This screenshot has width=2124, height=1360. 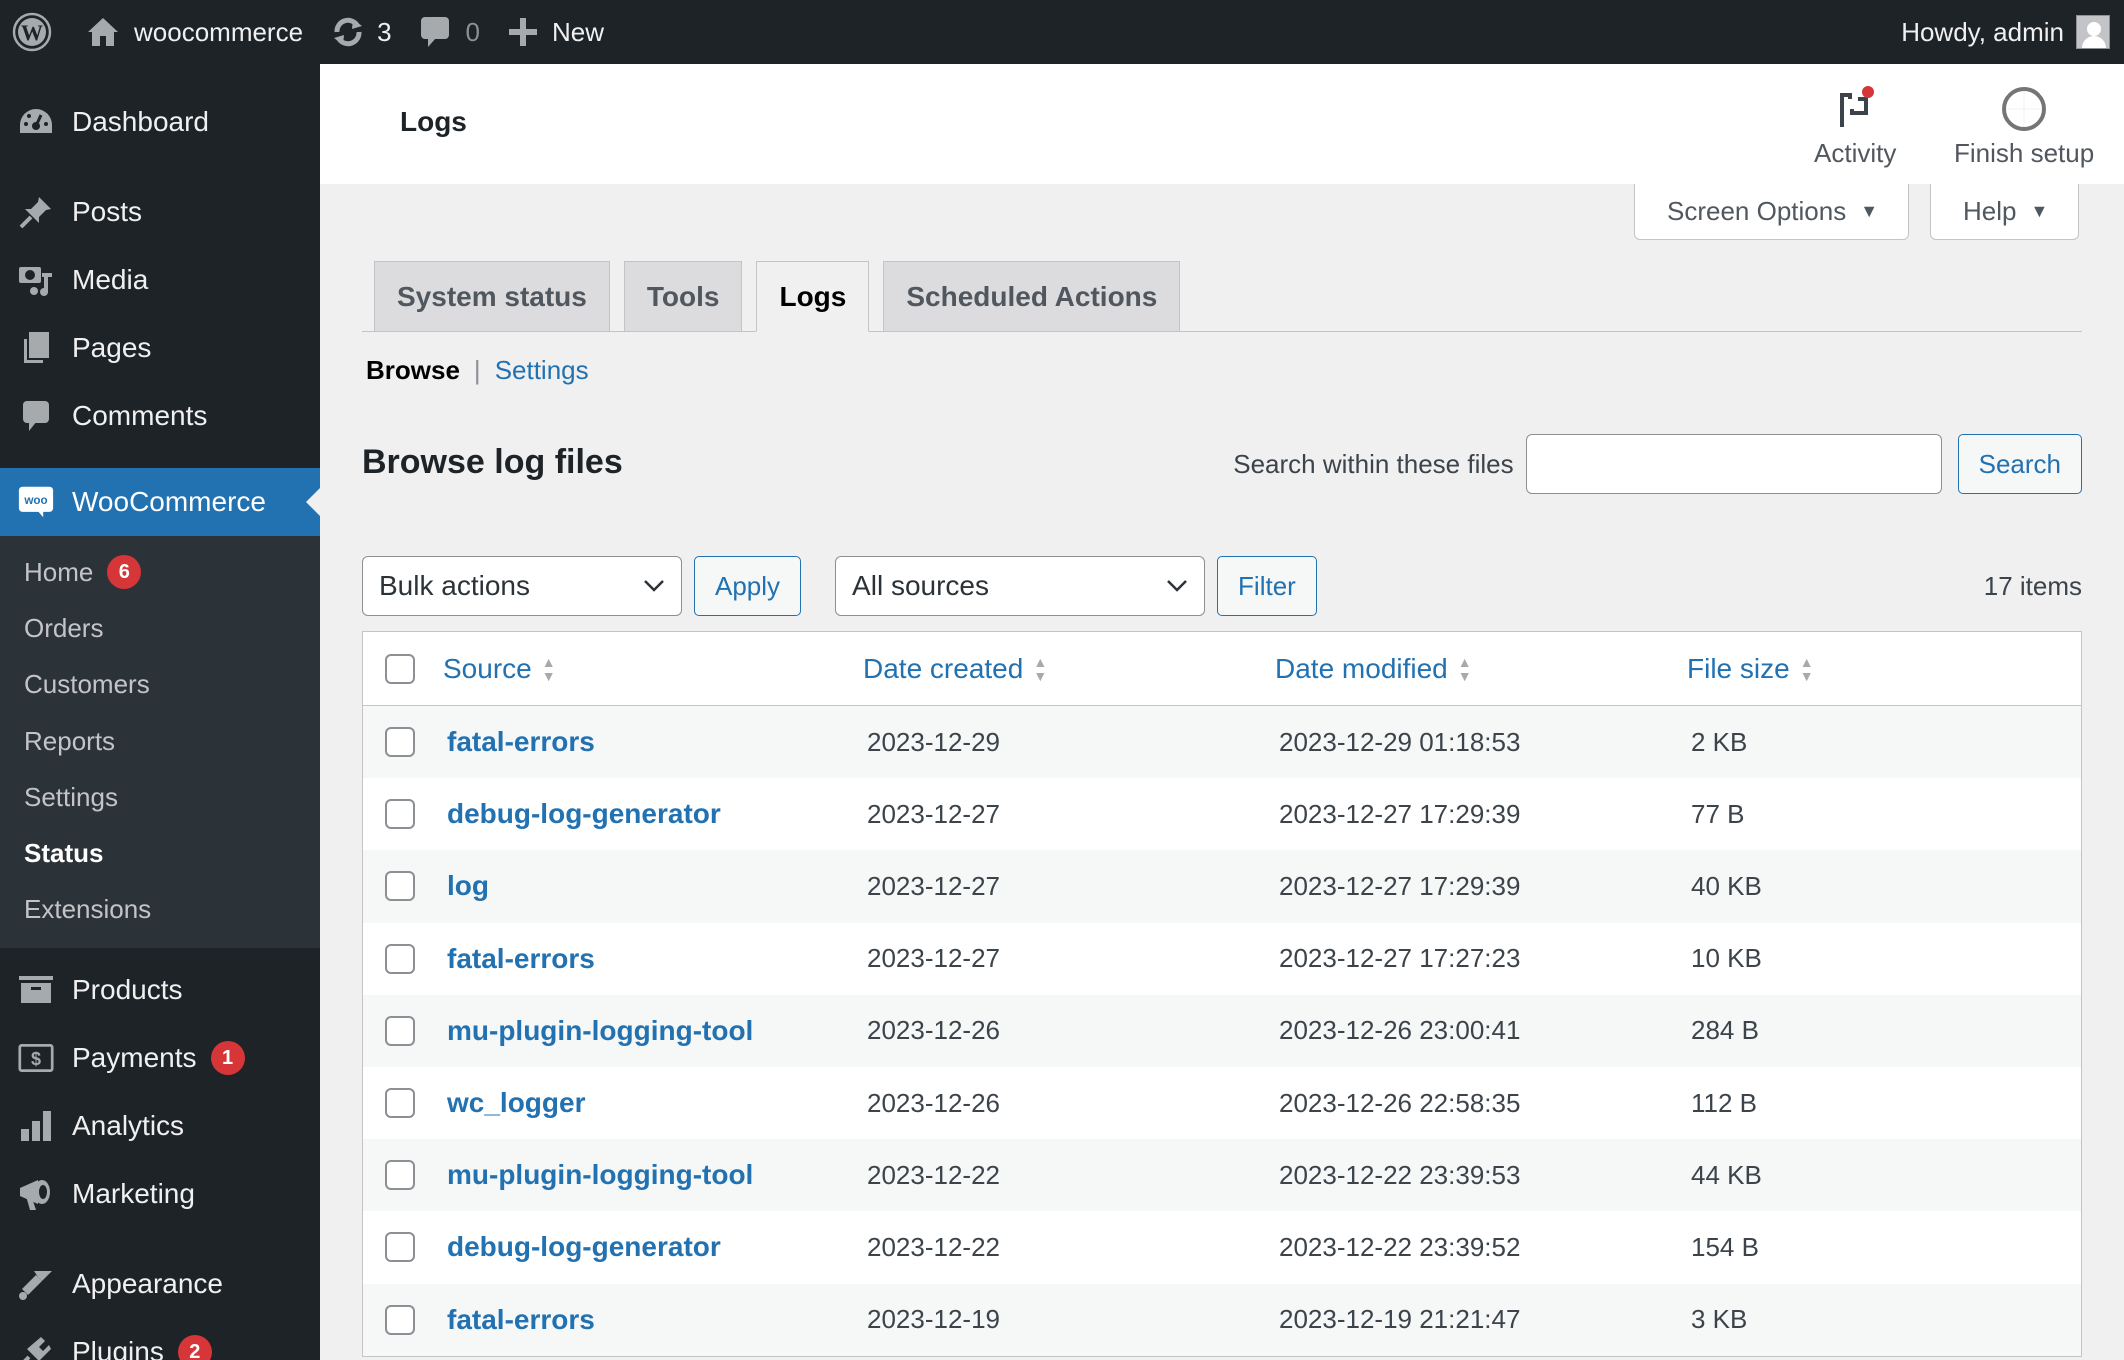 I want to click on cell-date-modified: 2023-12-26 22:58:35, so click(x=1400, y=1102).